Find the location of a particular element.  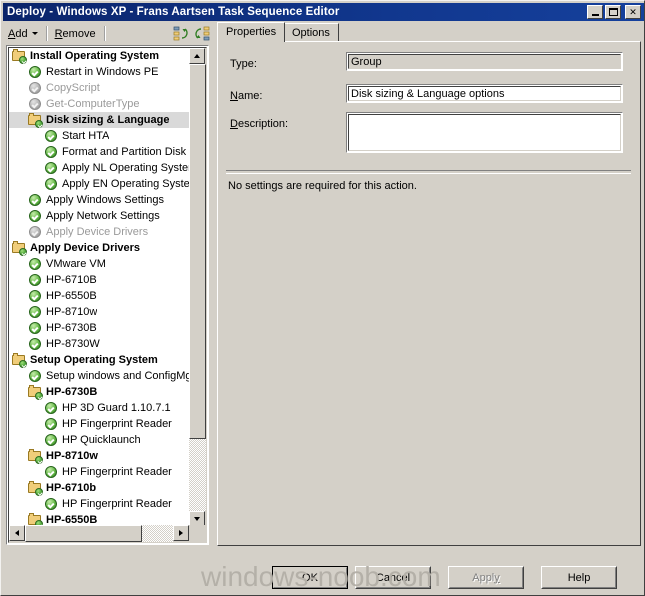

help-button: Help is located at coordinates (579, 577).